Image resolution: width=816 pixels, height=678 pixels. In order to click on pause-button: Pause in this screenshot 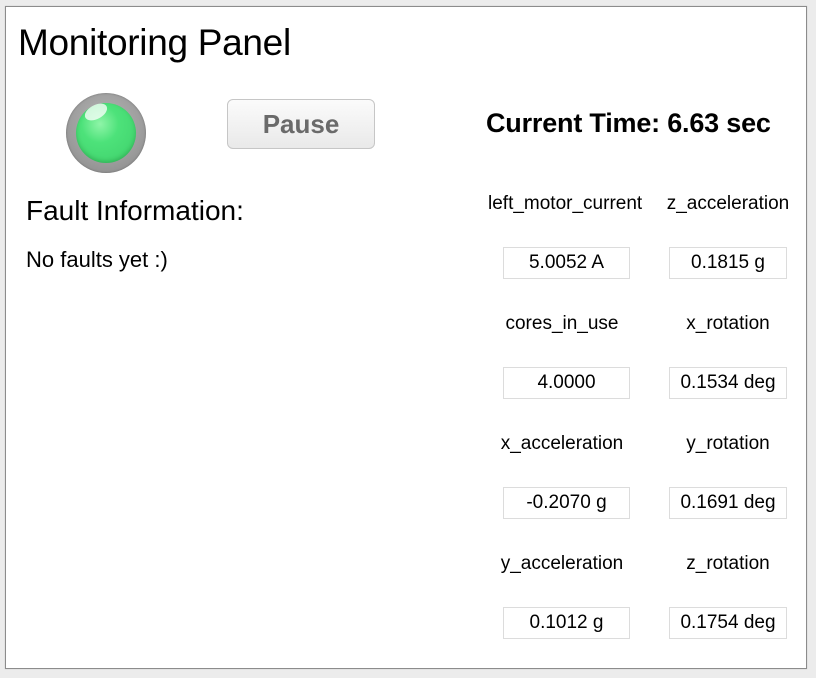, I will do `click(301, 124)`.